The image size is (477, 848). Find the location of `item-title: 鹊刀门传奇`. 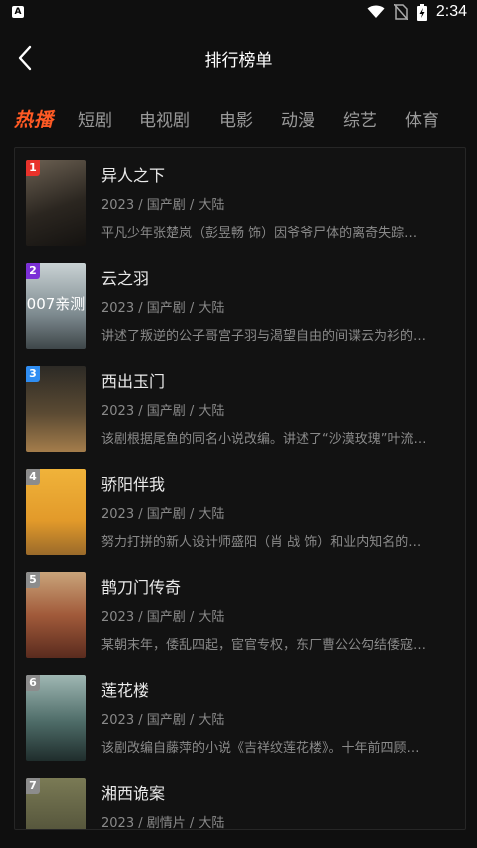

item-title: 鹊刀门传奇 is located at coordinates (141, 587).